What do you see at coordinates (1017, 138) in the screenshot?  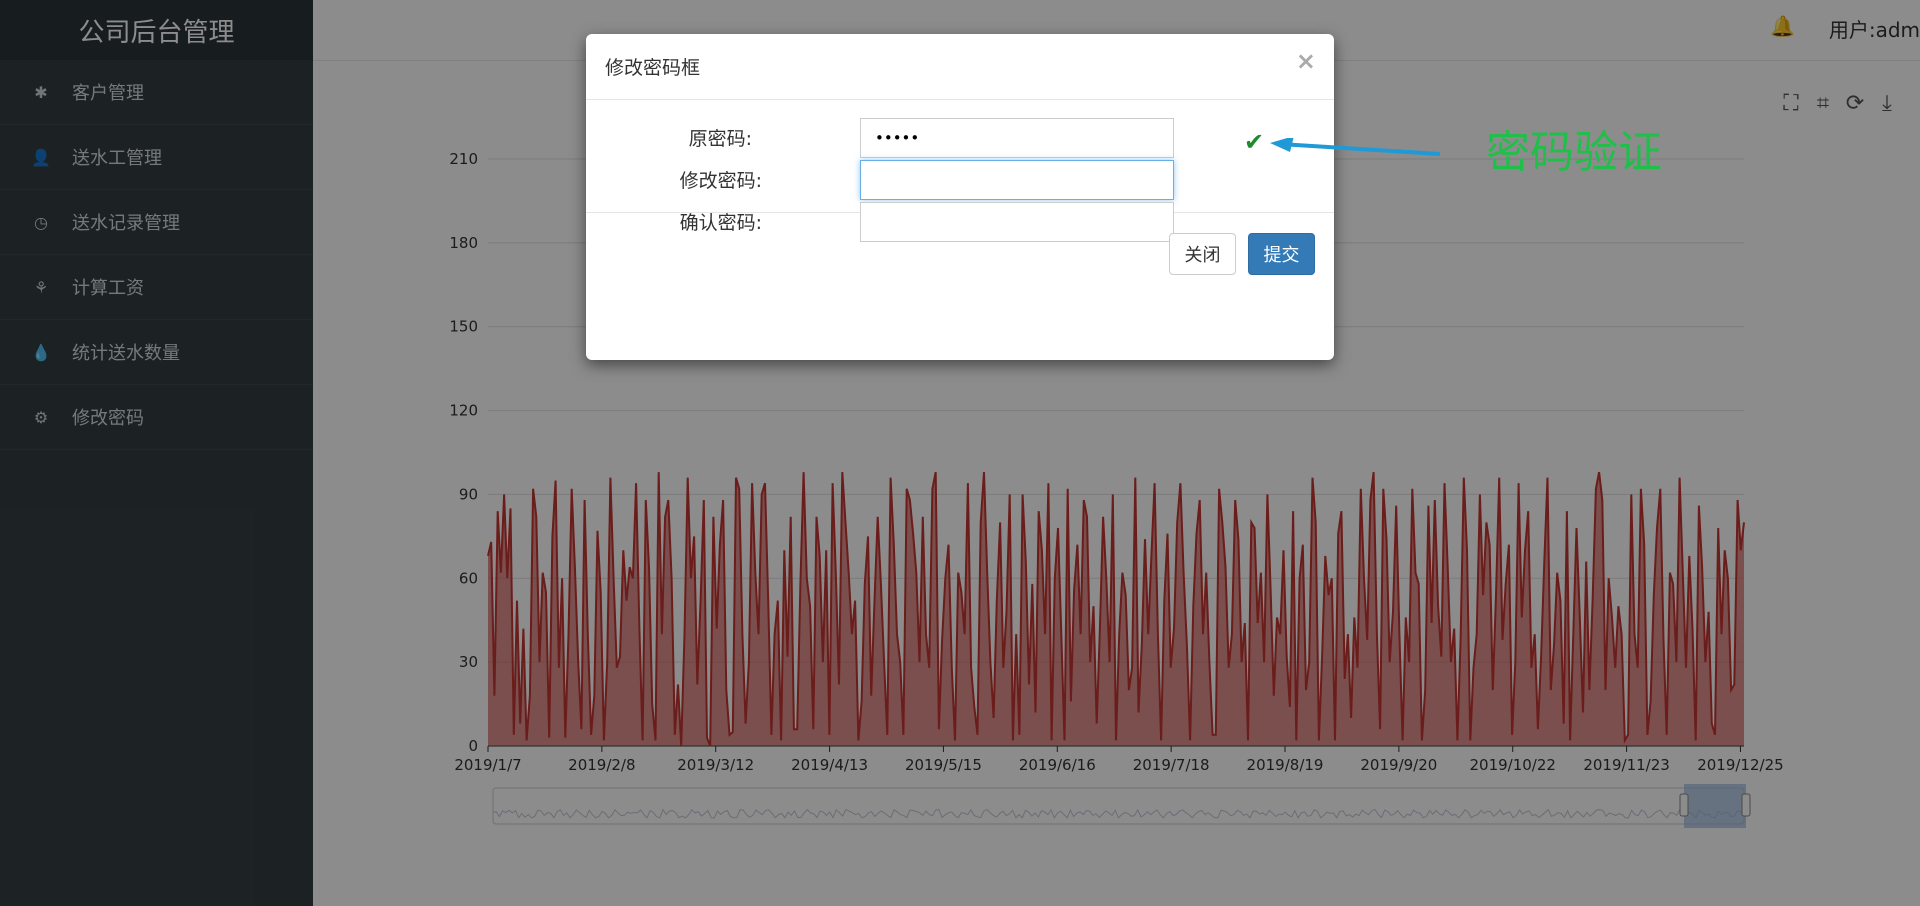 I see `old-password-field` at bounding box center [1017, 138].